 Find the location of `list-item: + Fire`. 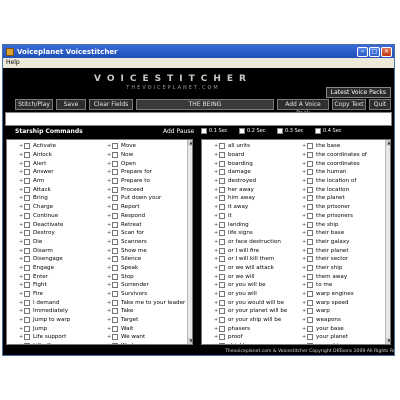

list-item: + Fire is located at coordinates (44, 294).